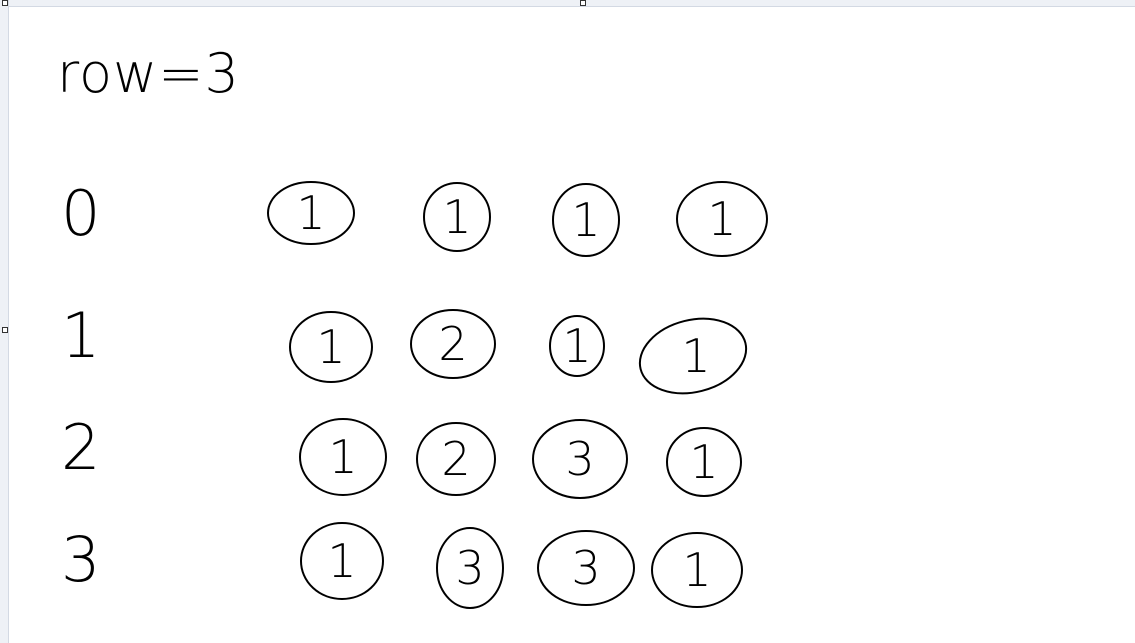 The height and width of the screenshot is (643, 1135). What do you see at coordinates (5, 3) in the screenshot?
I see `resize-handle-top-left` at bounding box center [5, 3].